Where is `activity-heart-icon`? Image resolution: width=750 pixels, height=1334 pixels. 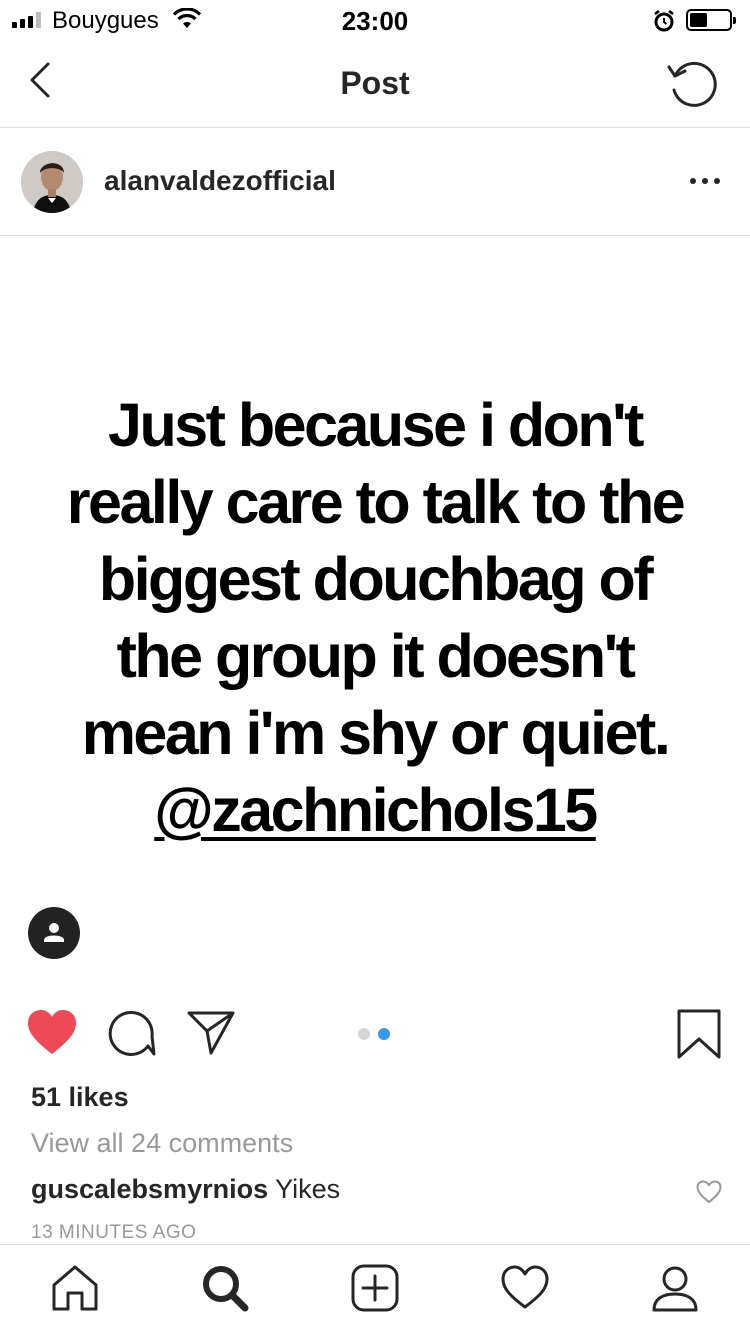
activity-heart-icon is located at coordinates (525, 1287).